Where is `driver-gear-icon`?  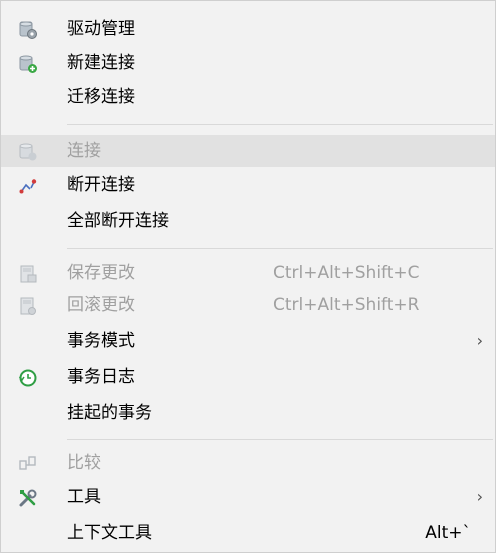 driver-gear-icon is located at coordinates (28, 29).